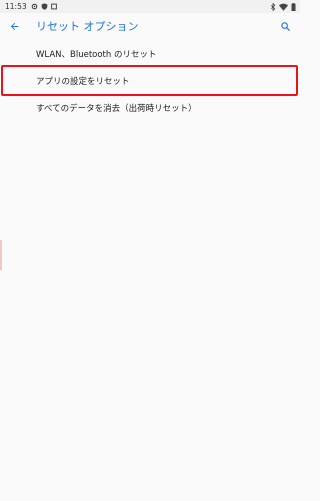  What do you see at coordinates (53, 6) in the screenshot?
I see `square-icon` at bounding box center [53, 6].